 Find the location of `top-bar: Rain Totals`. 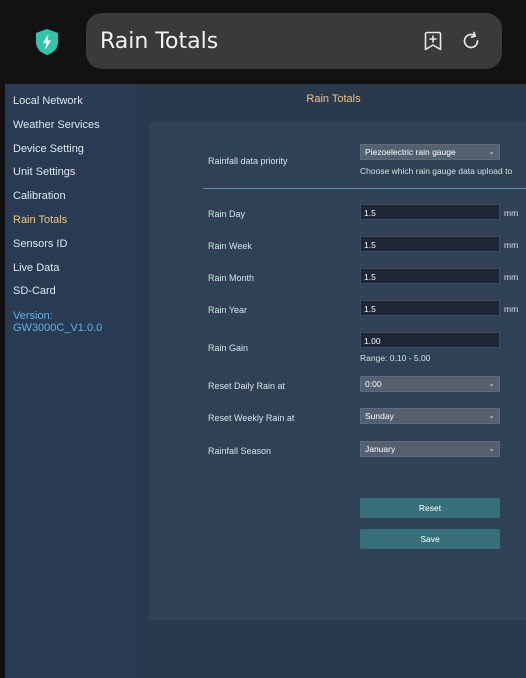

top-bar: Rain Totals is located at coordinates (263, 42).